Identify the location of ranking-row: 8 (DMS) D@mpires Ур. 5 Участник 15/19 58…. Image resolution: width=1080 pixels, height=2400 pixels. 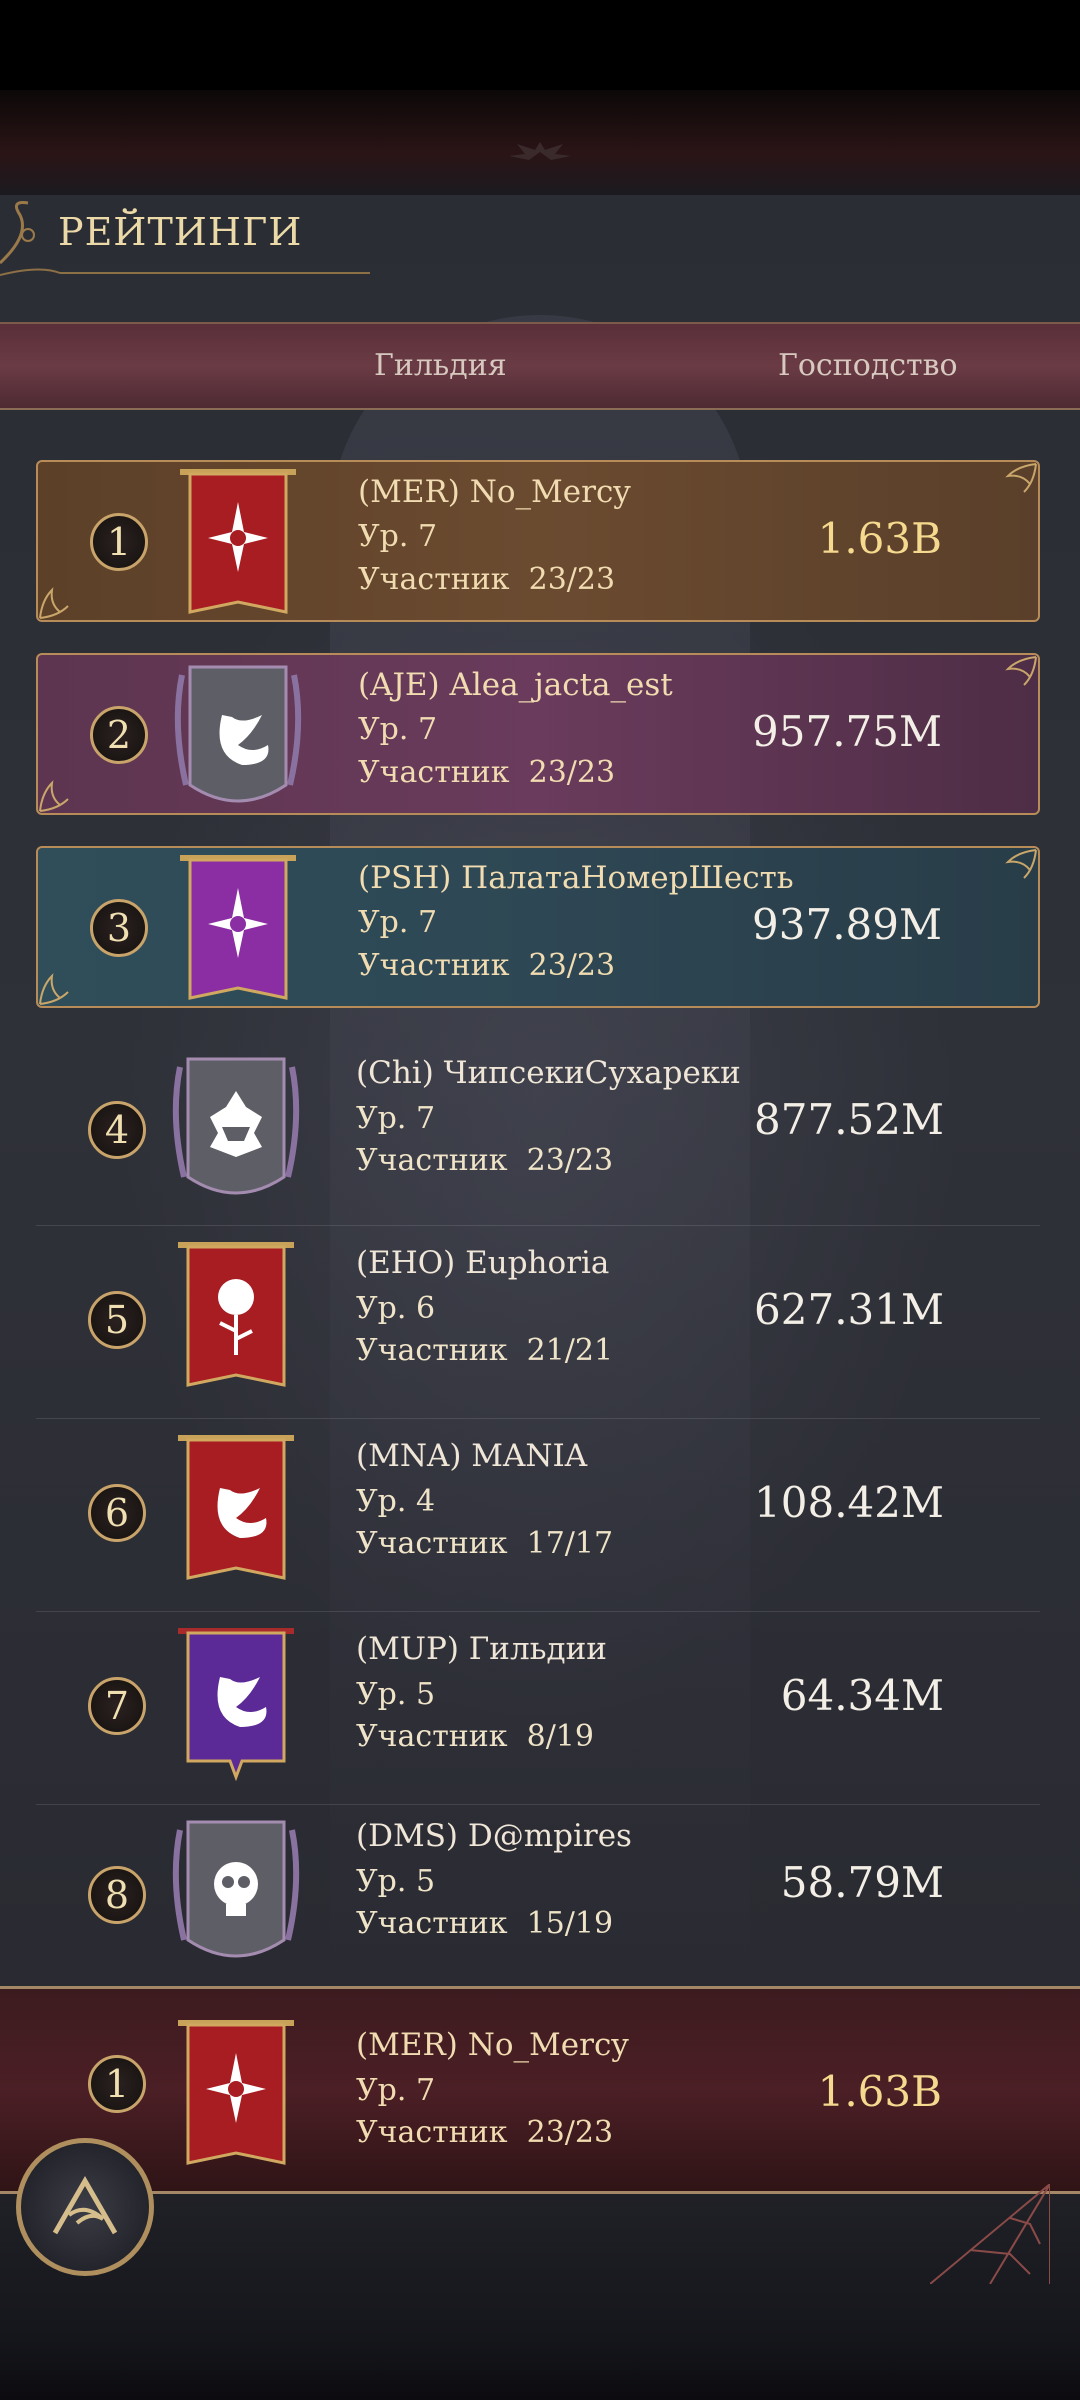
(538, 1895).